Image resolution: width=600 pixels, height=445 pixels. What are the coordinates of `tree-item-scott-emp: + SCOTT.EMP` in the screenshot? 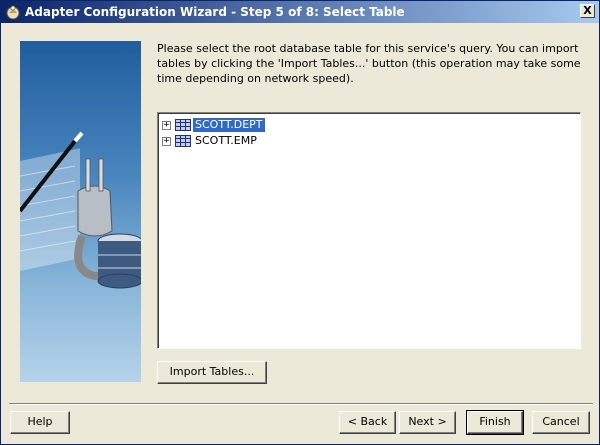 It's located at (210, 141).